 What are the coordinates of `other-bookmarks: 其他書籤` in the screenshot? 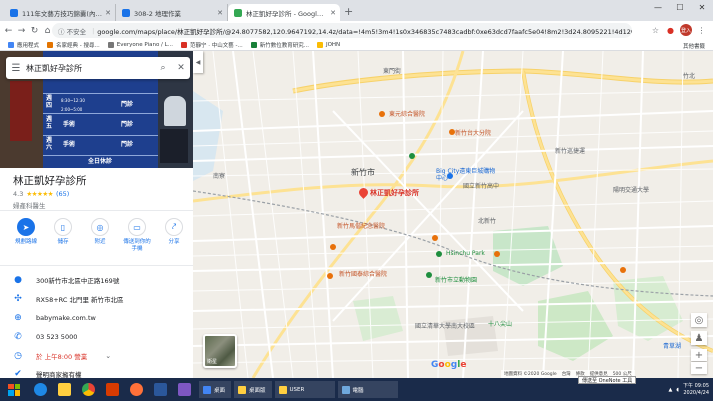 It's located at (694, 46).